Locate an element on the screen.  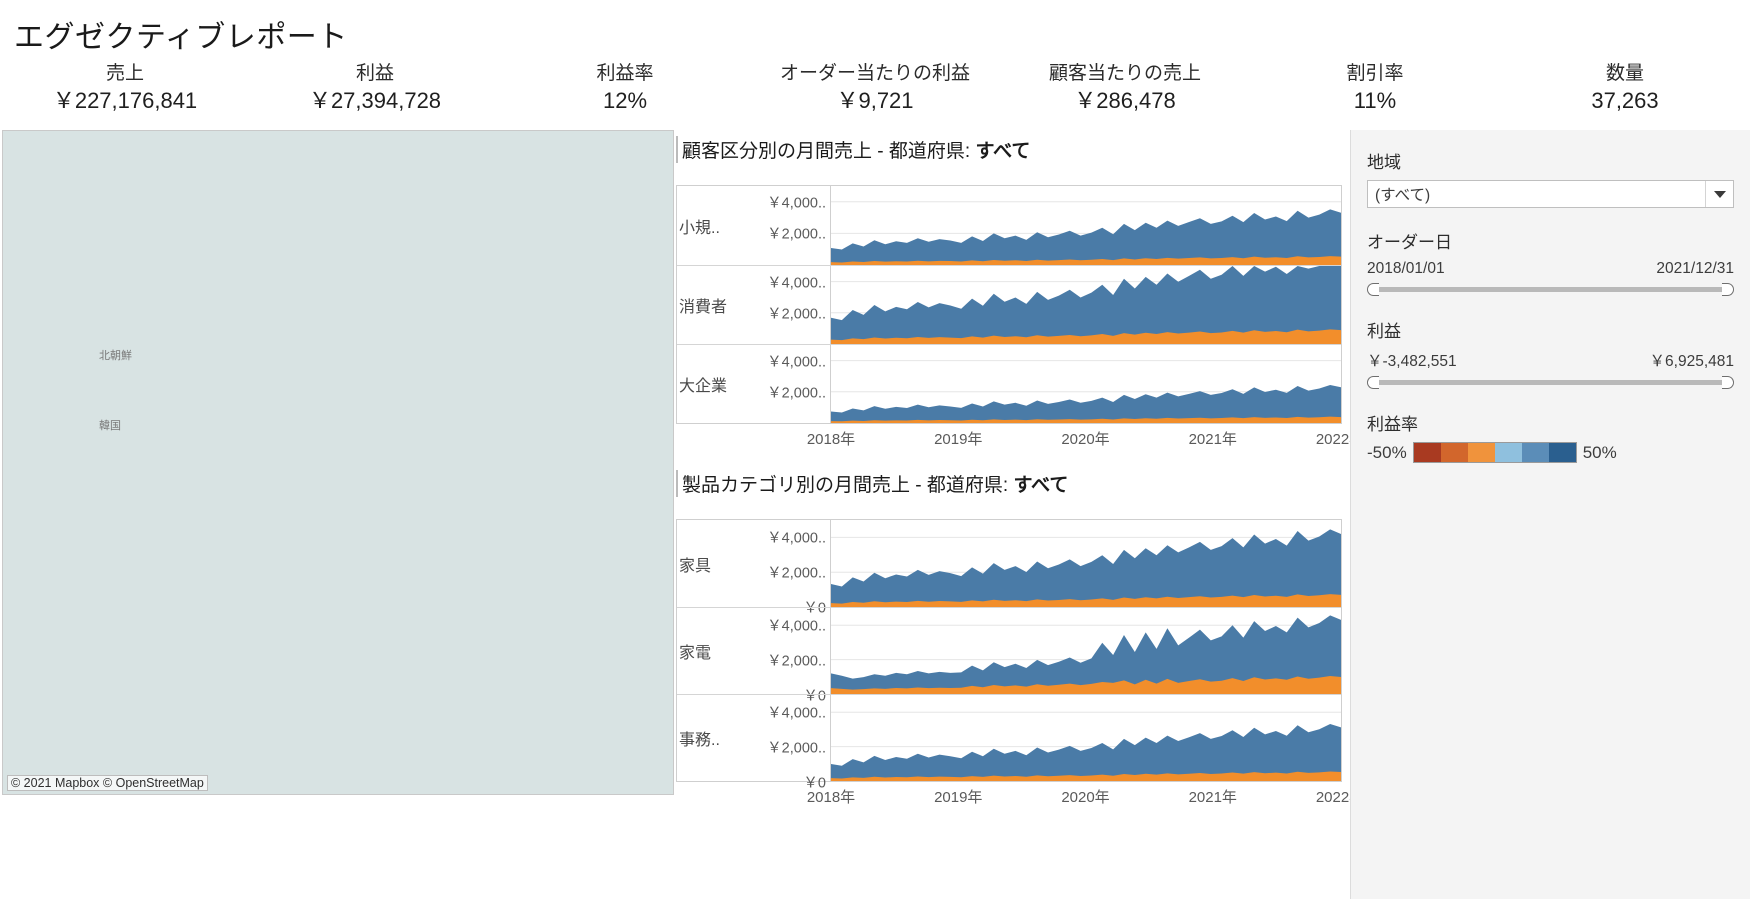
chevron-down-icon is located at coordinates (1719, 194).